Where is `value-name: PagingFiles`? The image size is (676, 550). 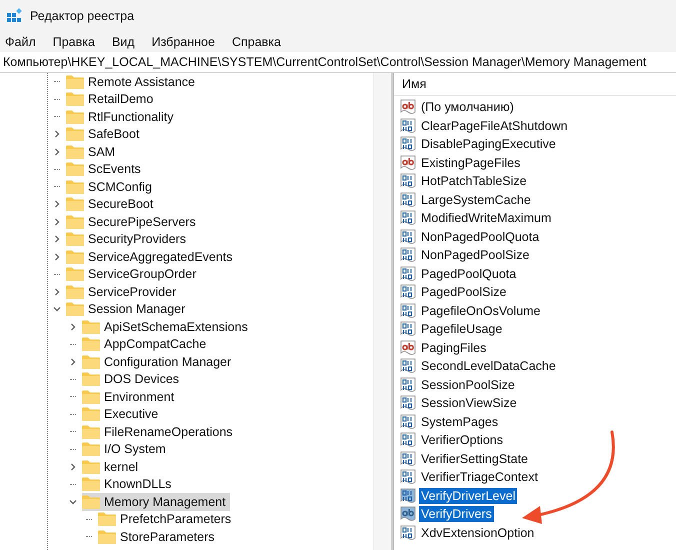
value-name: PagingFiles is located at coordinates (453, 348).